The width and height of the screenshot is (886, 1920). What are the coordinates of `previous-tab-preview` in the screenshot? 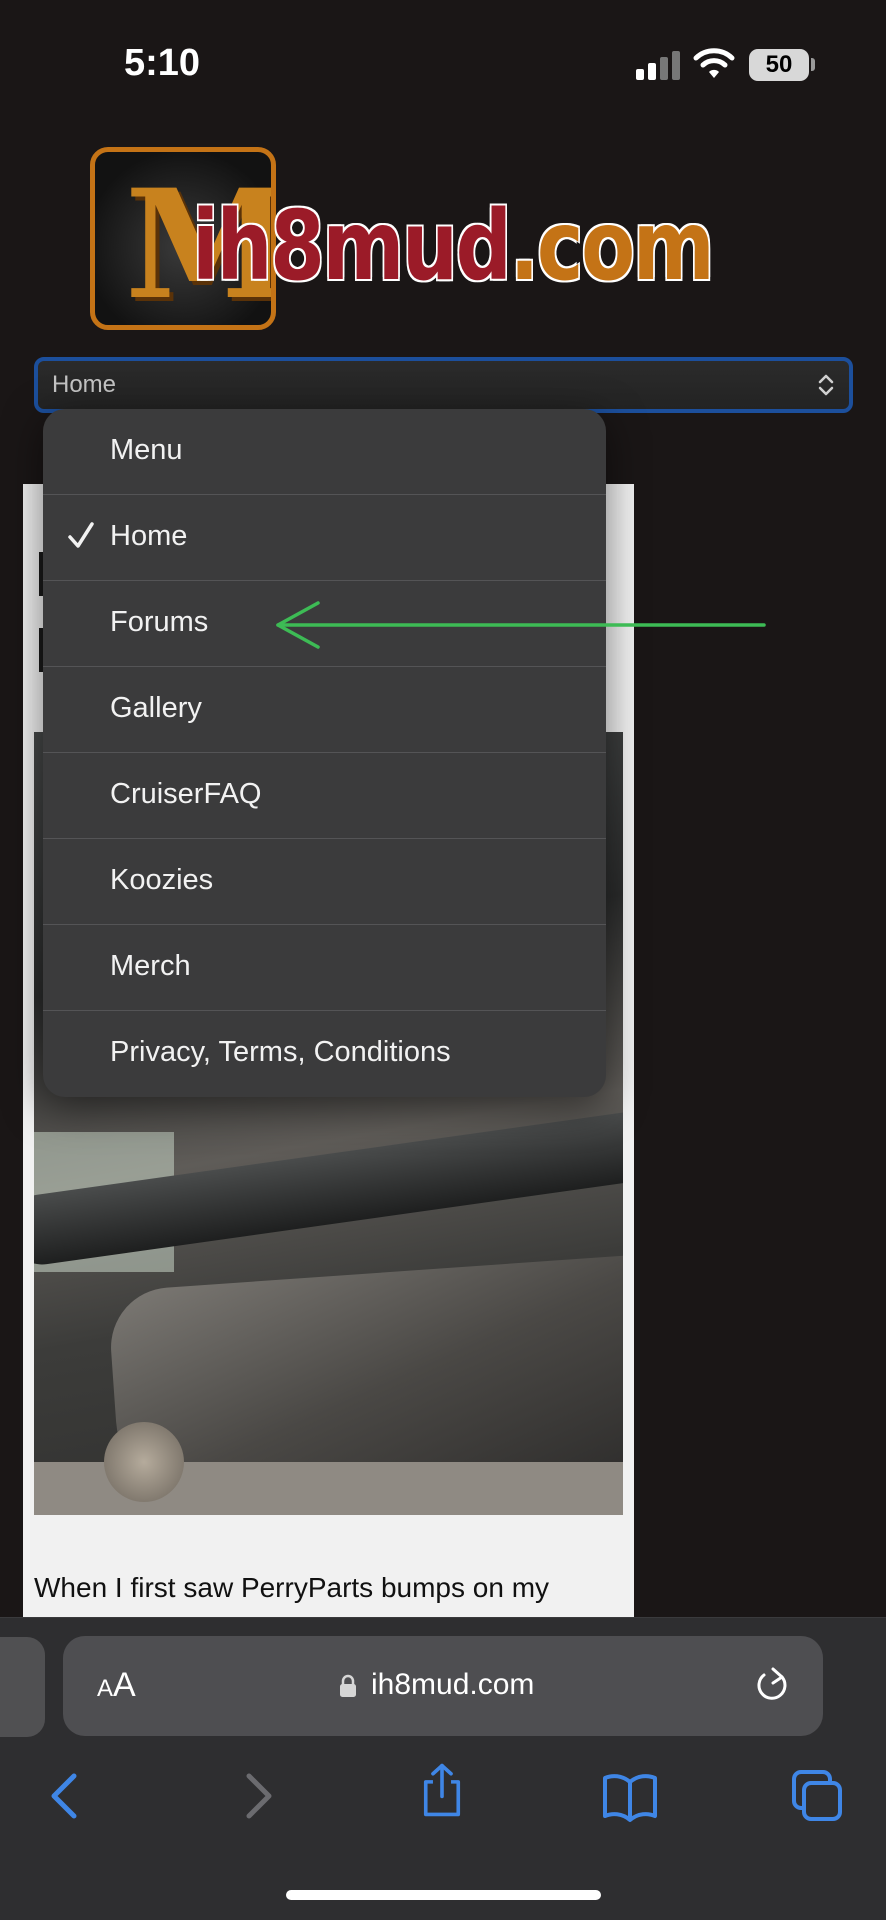 It's located at (22, 1687).